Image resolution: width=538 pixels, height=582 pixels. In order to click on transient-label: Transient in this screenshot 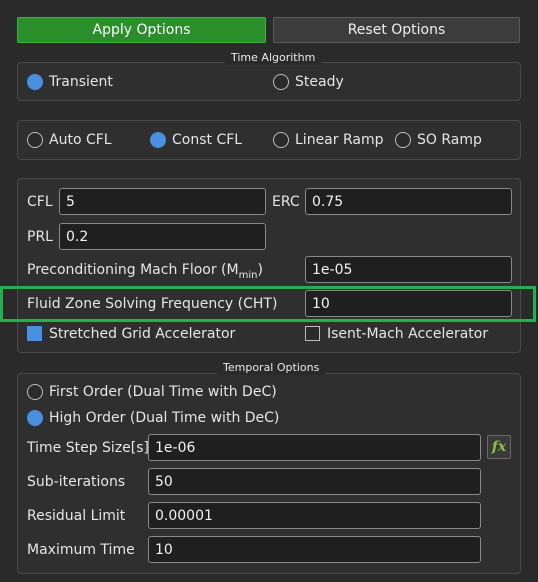, I will do `click(81, 82)`.